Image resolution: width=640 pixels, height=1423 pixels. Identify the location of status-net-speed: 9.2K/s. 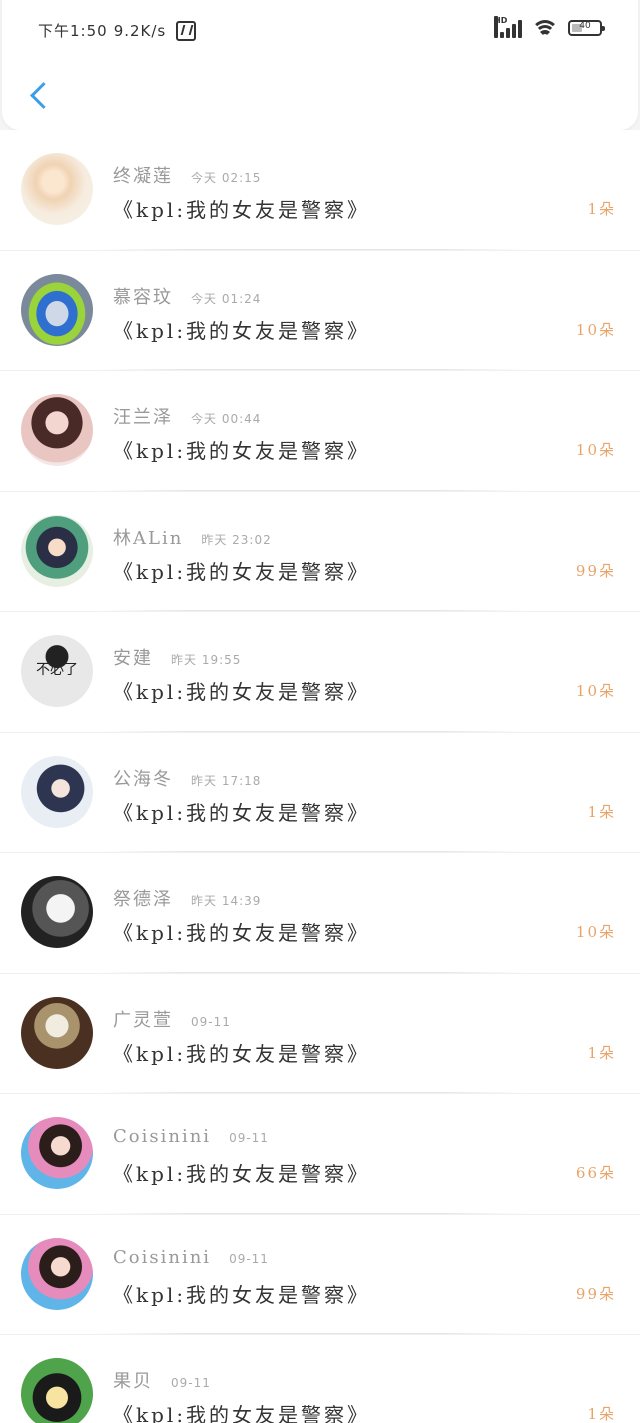
(140, 30).